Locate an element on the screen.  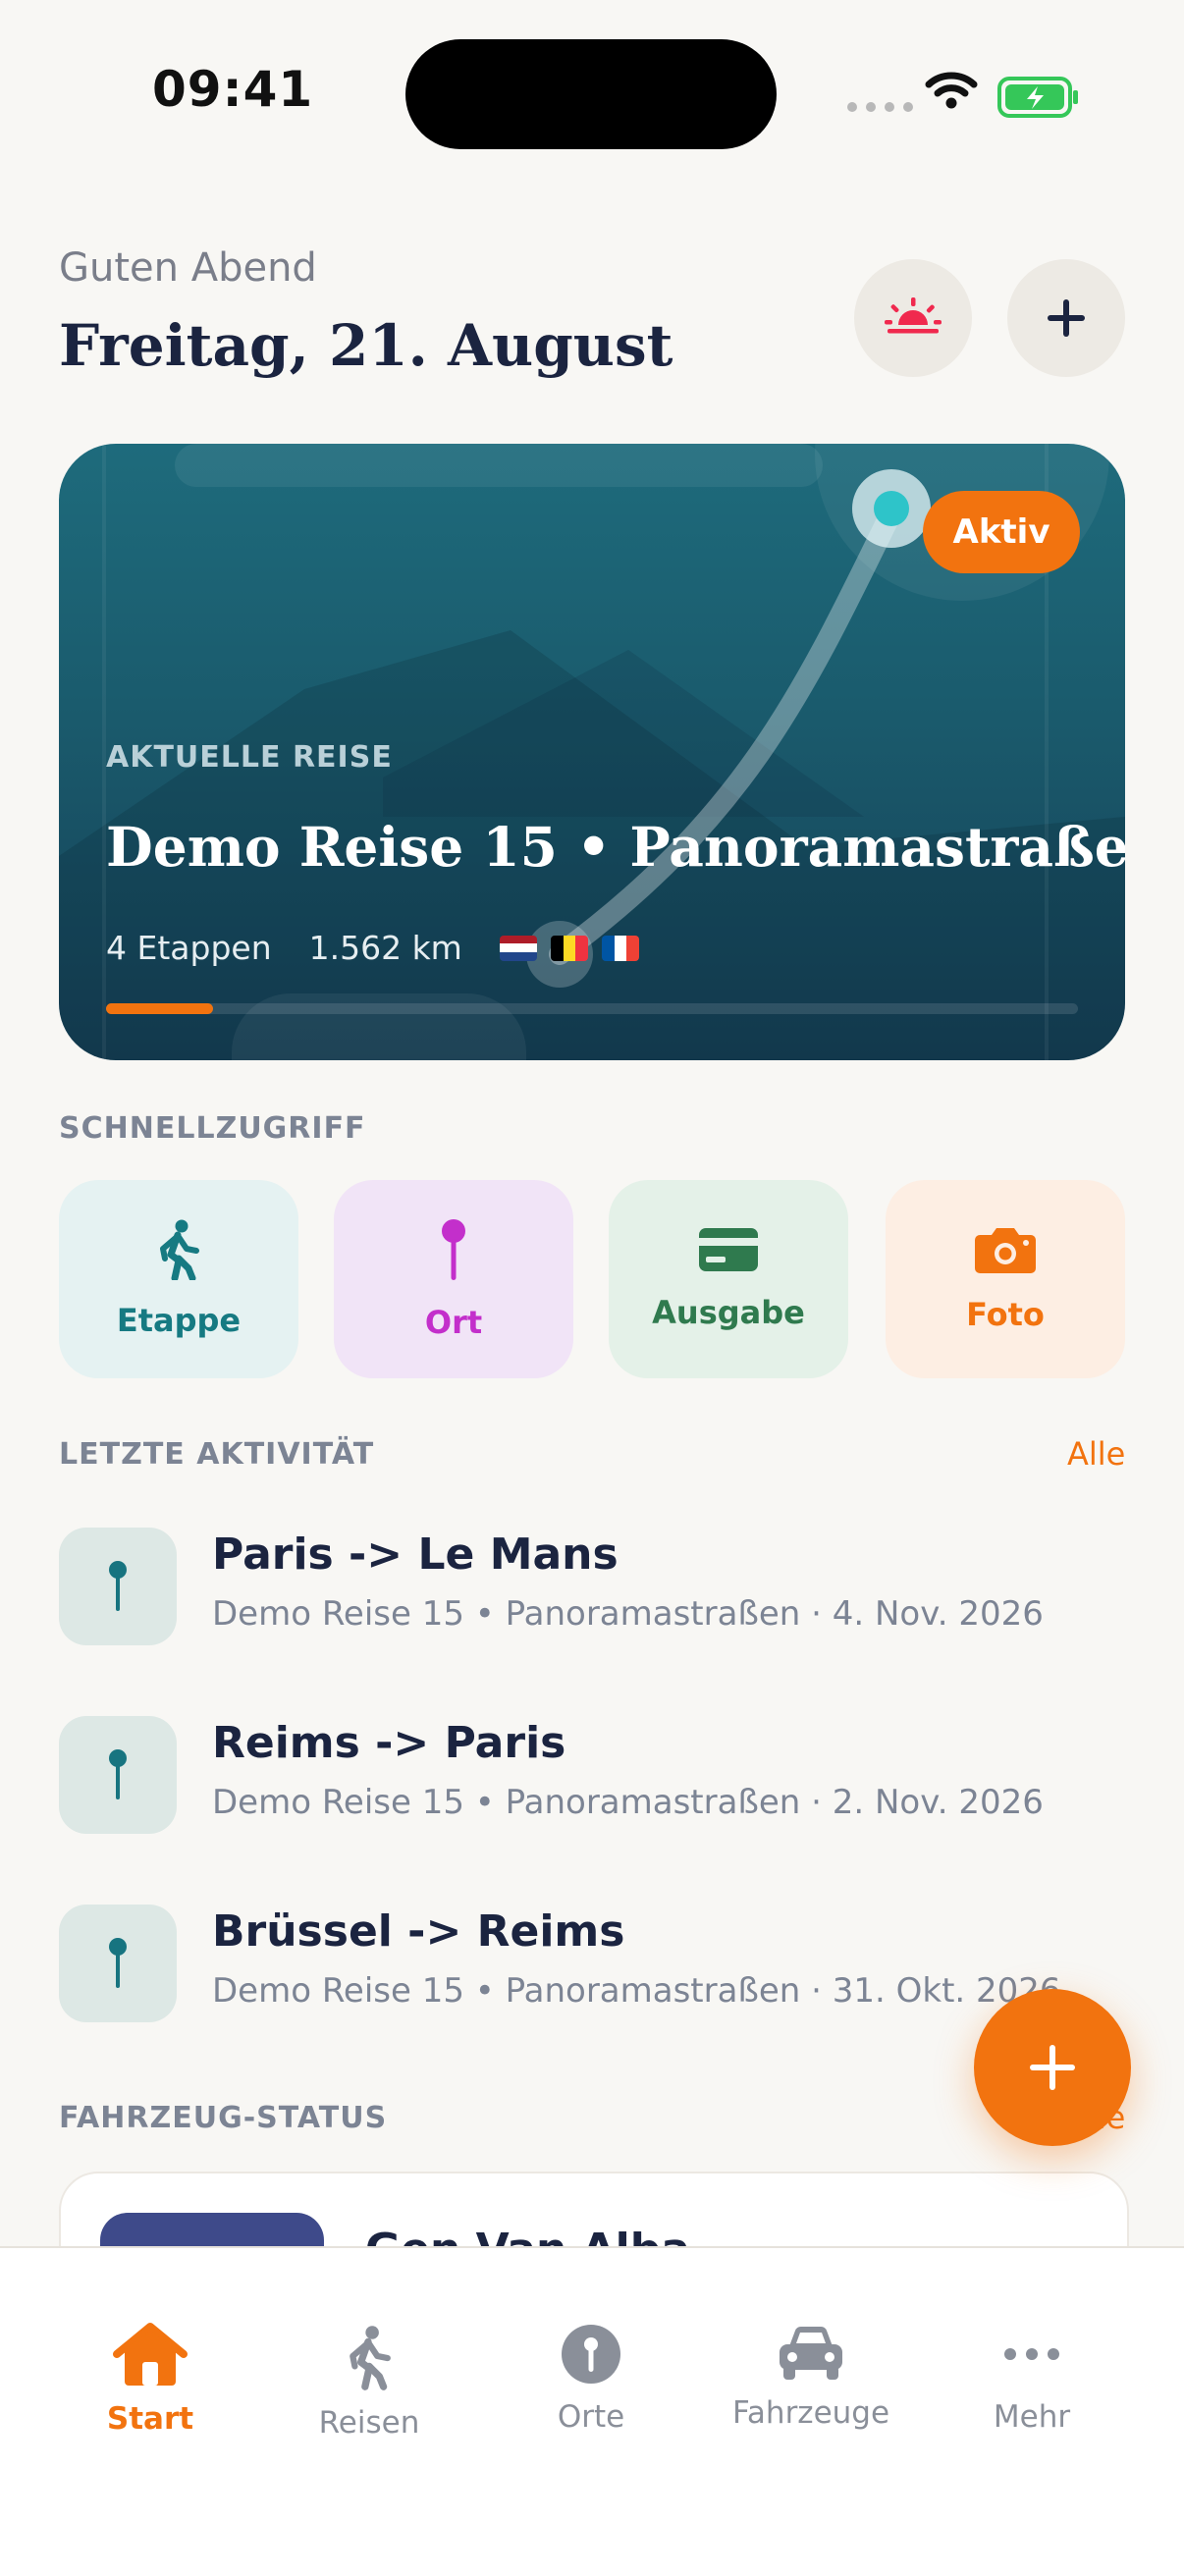
flag-belgium-icon is located at coordinates (569, 948).